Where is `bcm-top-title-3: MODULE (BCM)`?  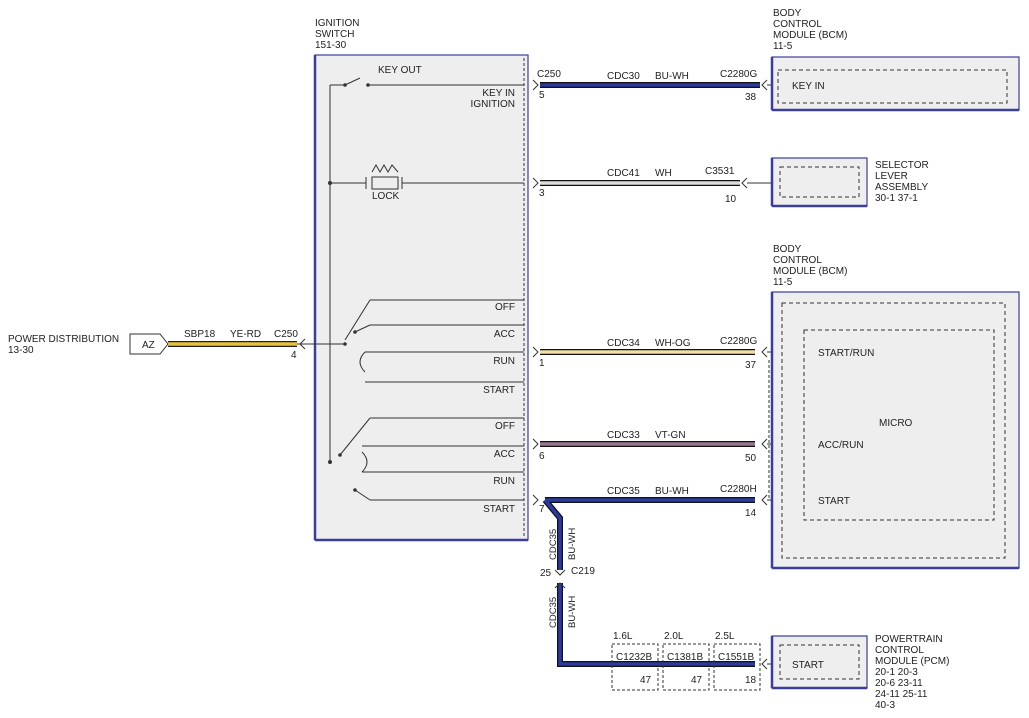
bcm-top-title-3: MODULE (BCM) is located at coordinates (810, 35).